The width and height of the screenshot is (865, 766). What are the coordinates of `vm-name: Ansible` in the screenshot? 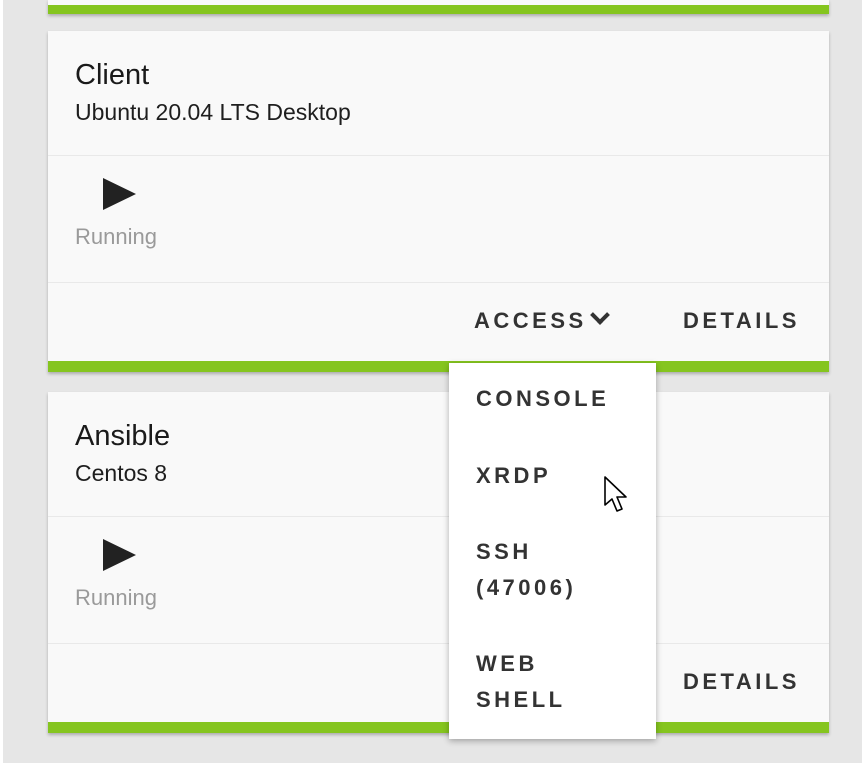 It's located at (123, 436).